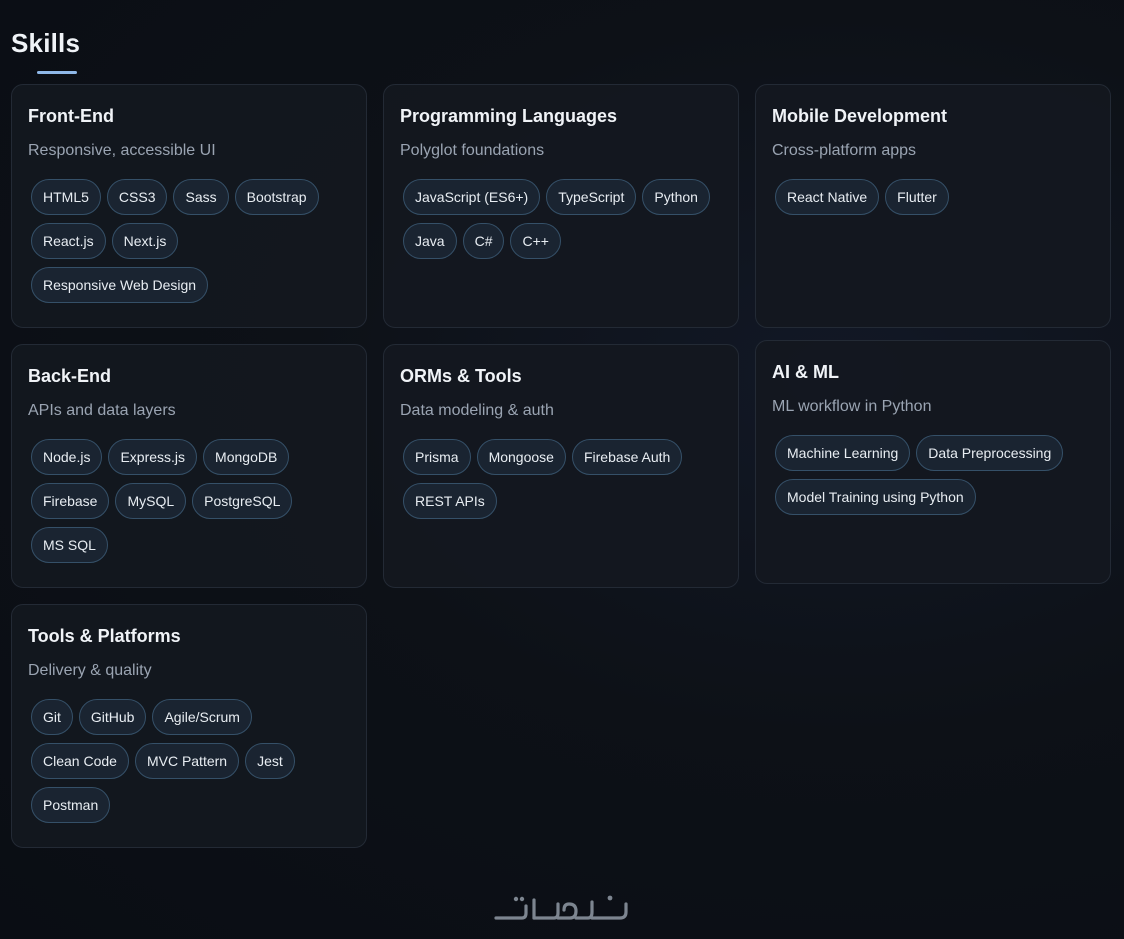 This screenshot has width=1124, height=939. What do you see at coordinates (67, 457) in the screenshot?
I see `skill-chip-nodejs: Node.js` at bounding box center [67, 457].